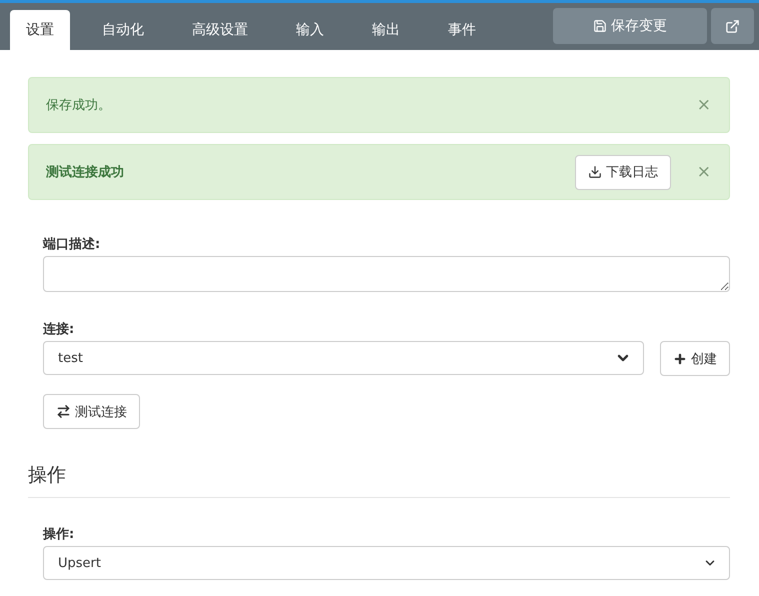  I want to click on tab: 自动化, so click(123, 30).